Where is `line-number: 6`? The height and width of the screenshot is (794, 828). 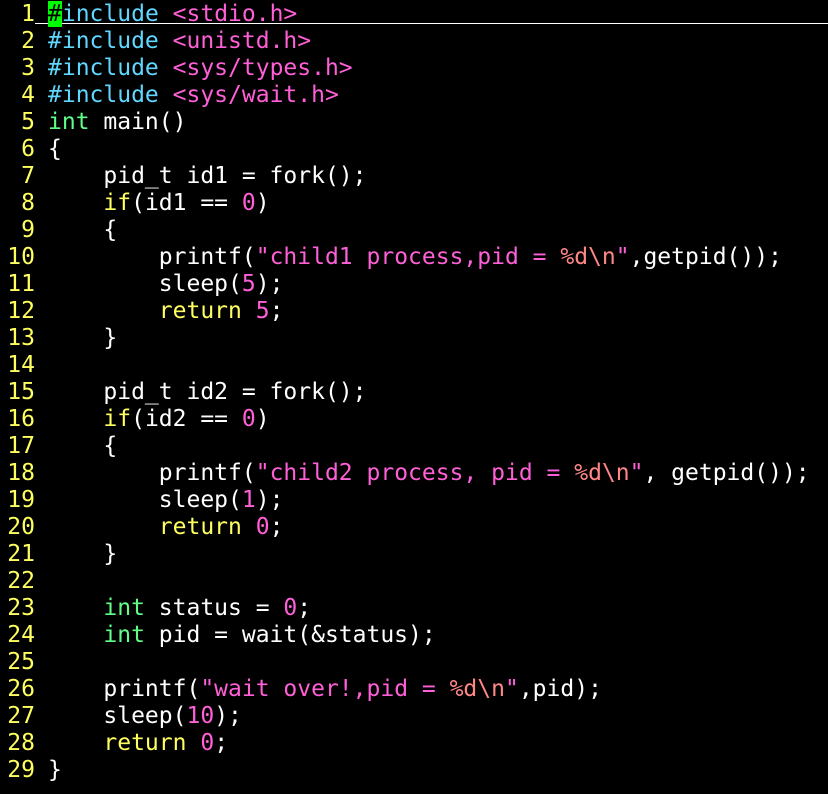
line-number: 6 is located at coordinates (28, 149).